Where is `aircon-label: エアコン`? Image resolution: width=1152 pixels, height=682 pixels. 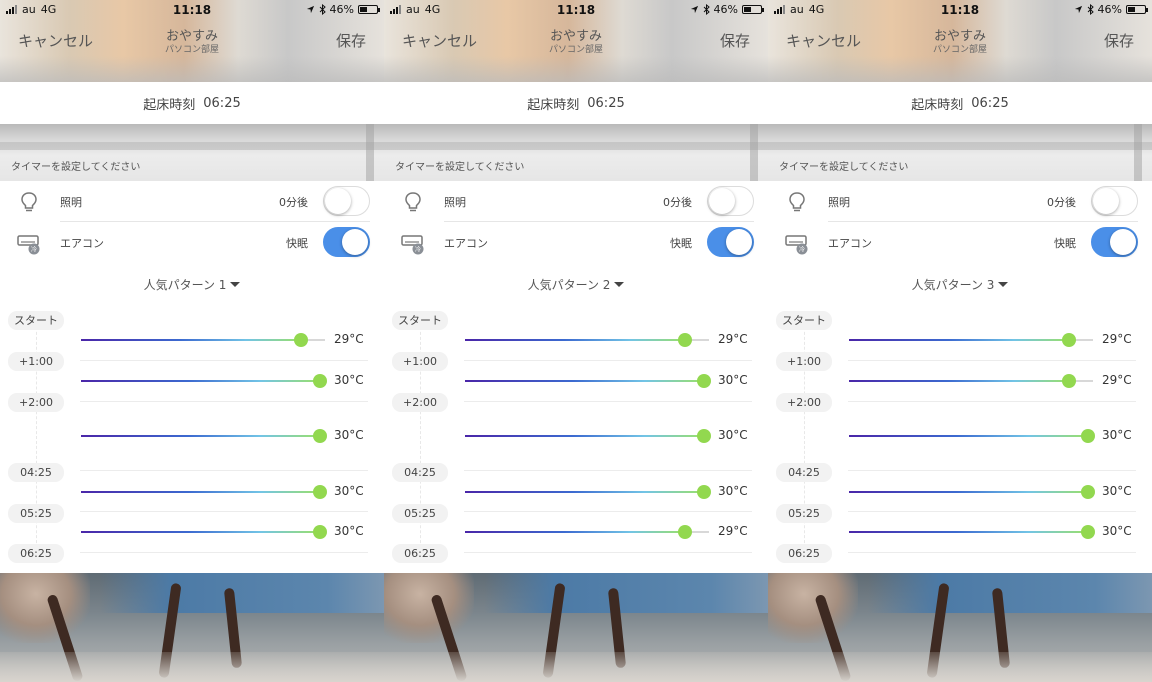 aircon-label: エアコン is located at coordinates (82, 243).